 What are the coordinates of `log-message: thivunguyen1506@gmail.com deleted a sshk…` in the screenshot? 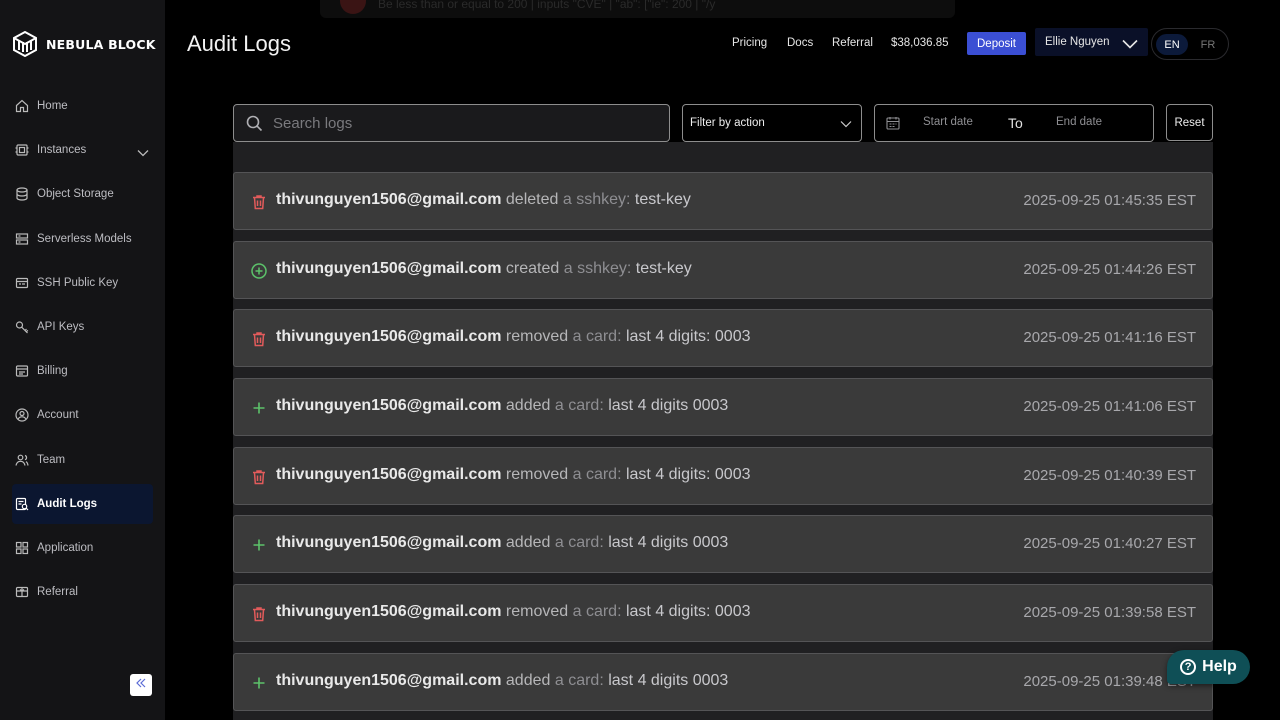 It's located at (483, 200).